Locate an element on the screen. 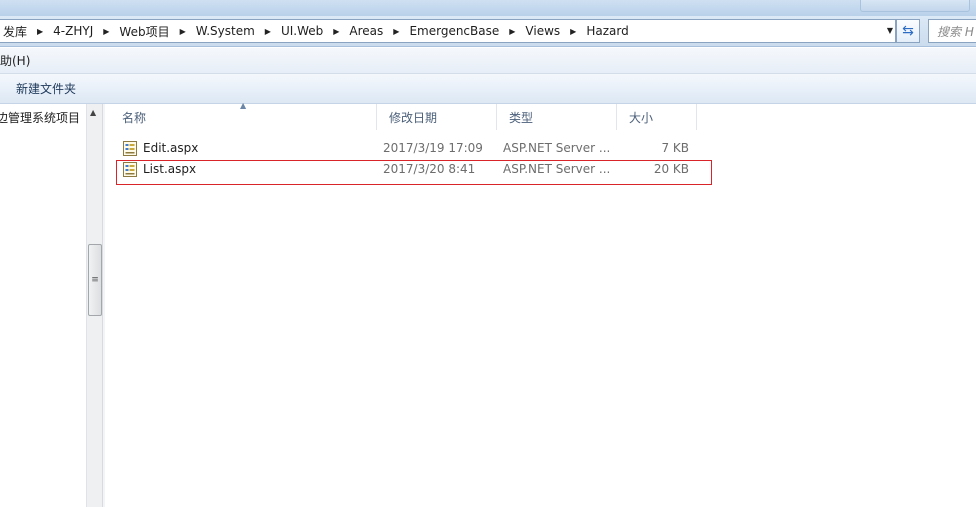  aspx-file-icon is located at coordinates (130, 148).